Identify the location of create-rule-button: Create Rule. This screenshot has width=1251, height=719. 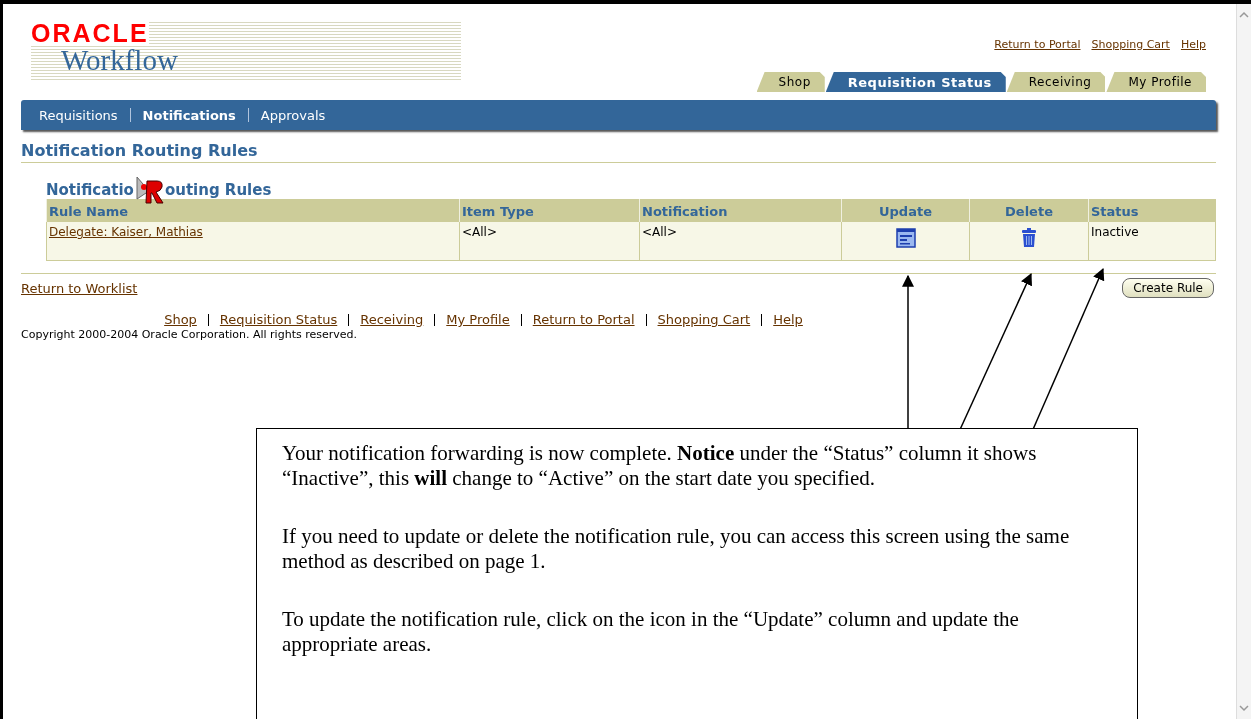
(1168, 288).